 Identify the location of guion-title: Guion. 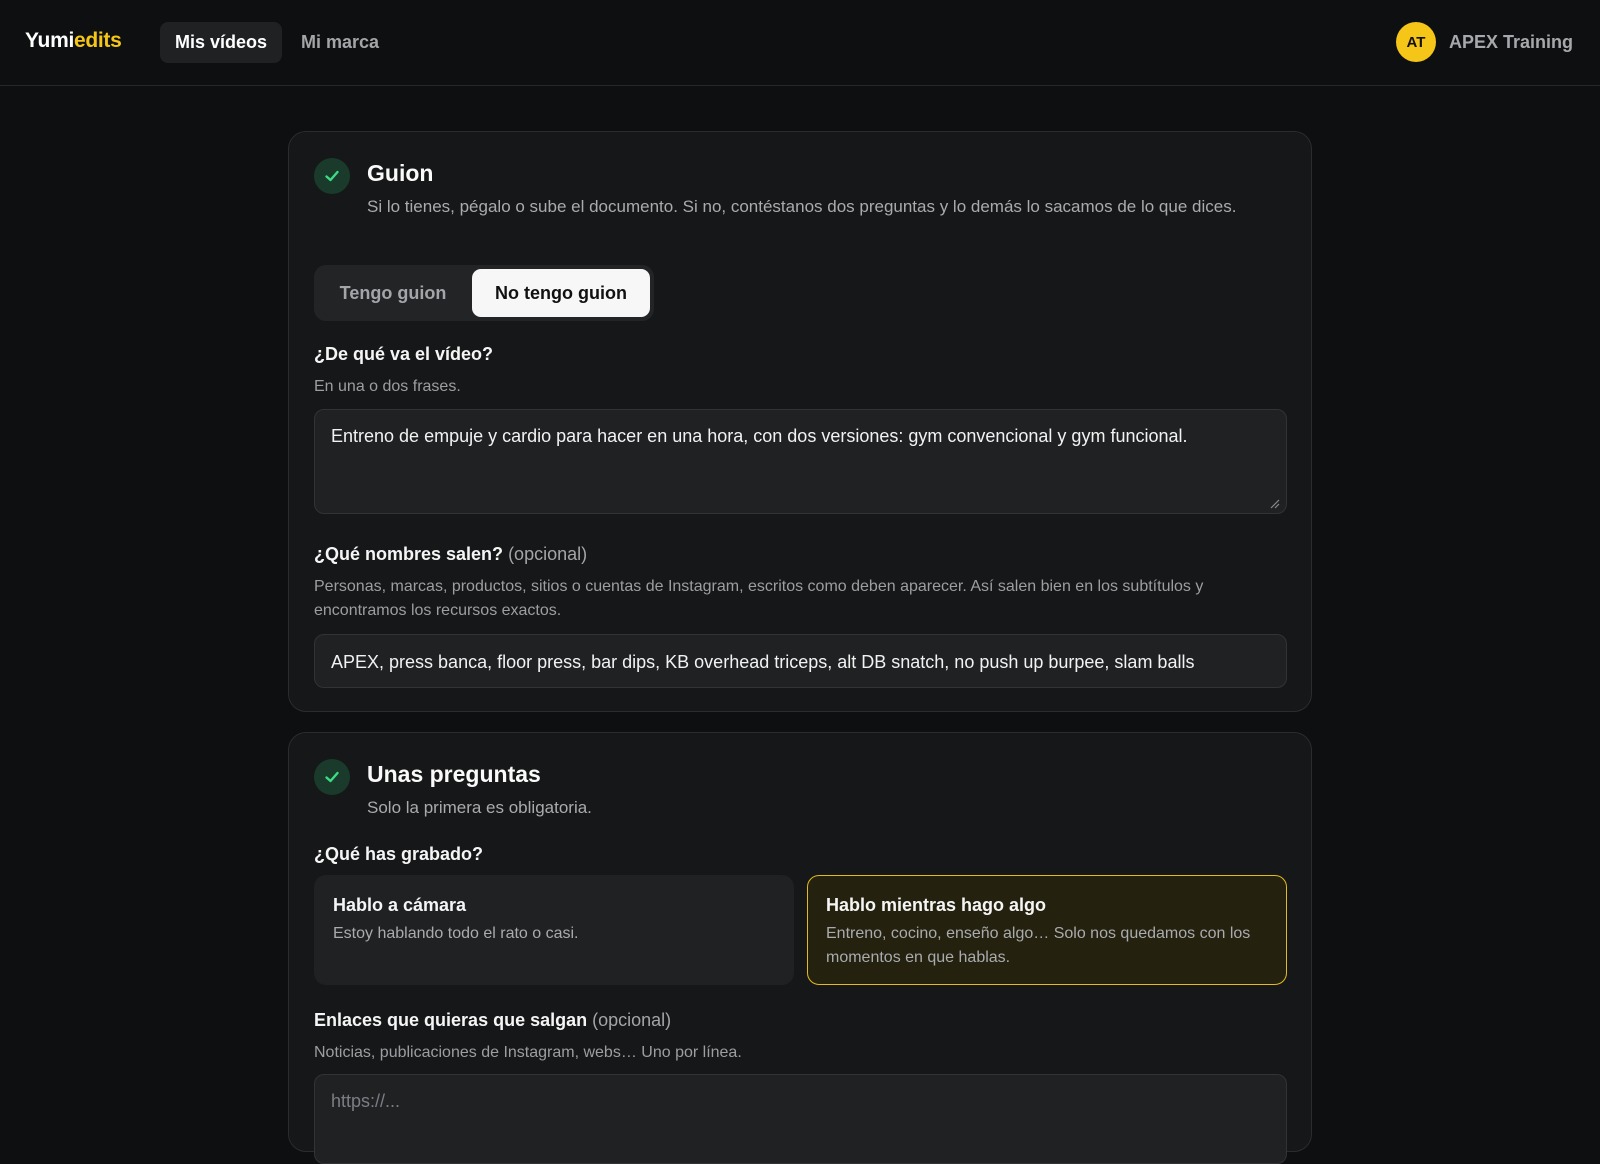
(400, 173).